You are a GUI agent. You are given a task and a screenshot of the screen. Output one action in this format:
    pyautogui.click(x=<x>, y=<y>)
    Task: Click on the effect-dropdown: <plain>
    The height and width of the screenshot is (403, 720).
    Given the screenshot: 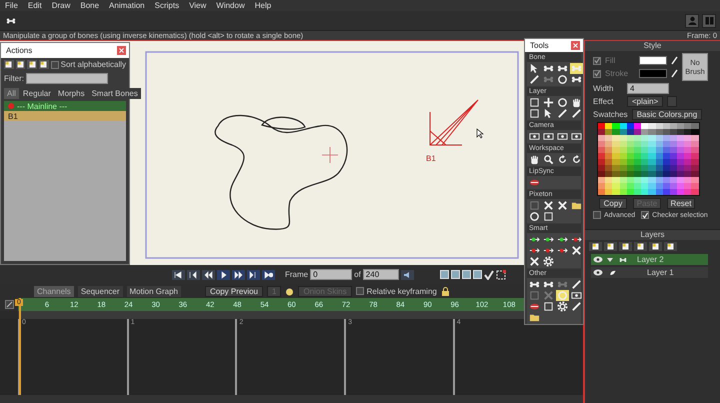 What is the action you would take?
    pyautogui.click(x=645, y=101)
    